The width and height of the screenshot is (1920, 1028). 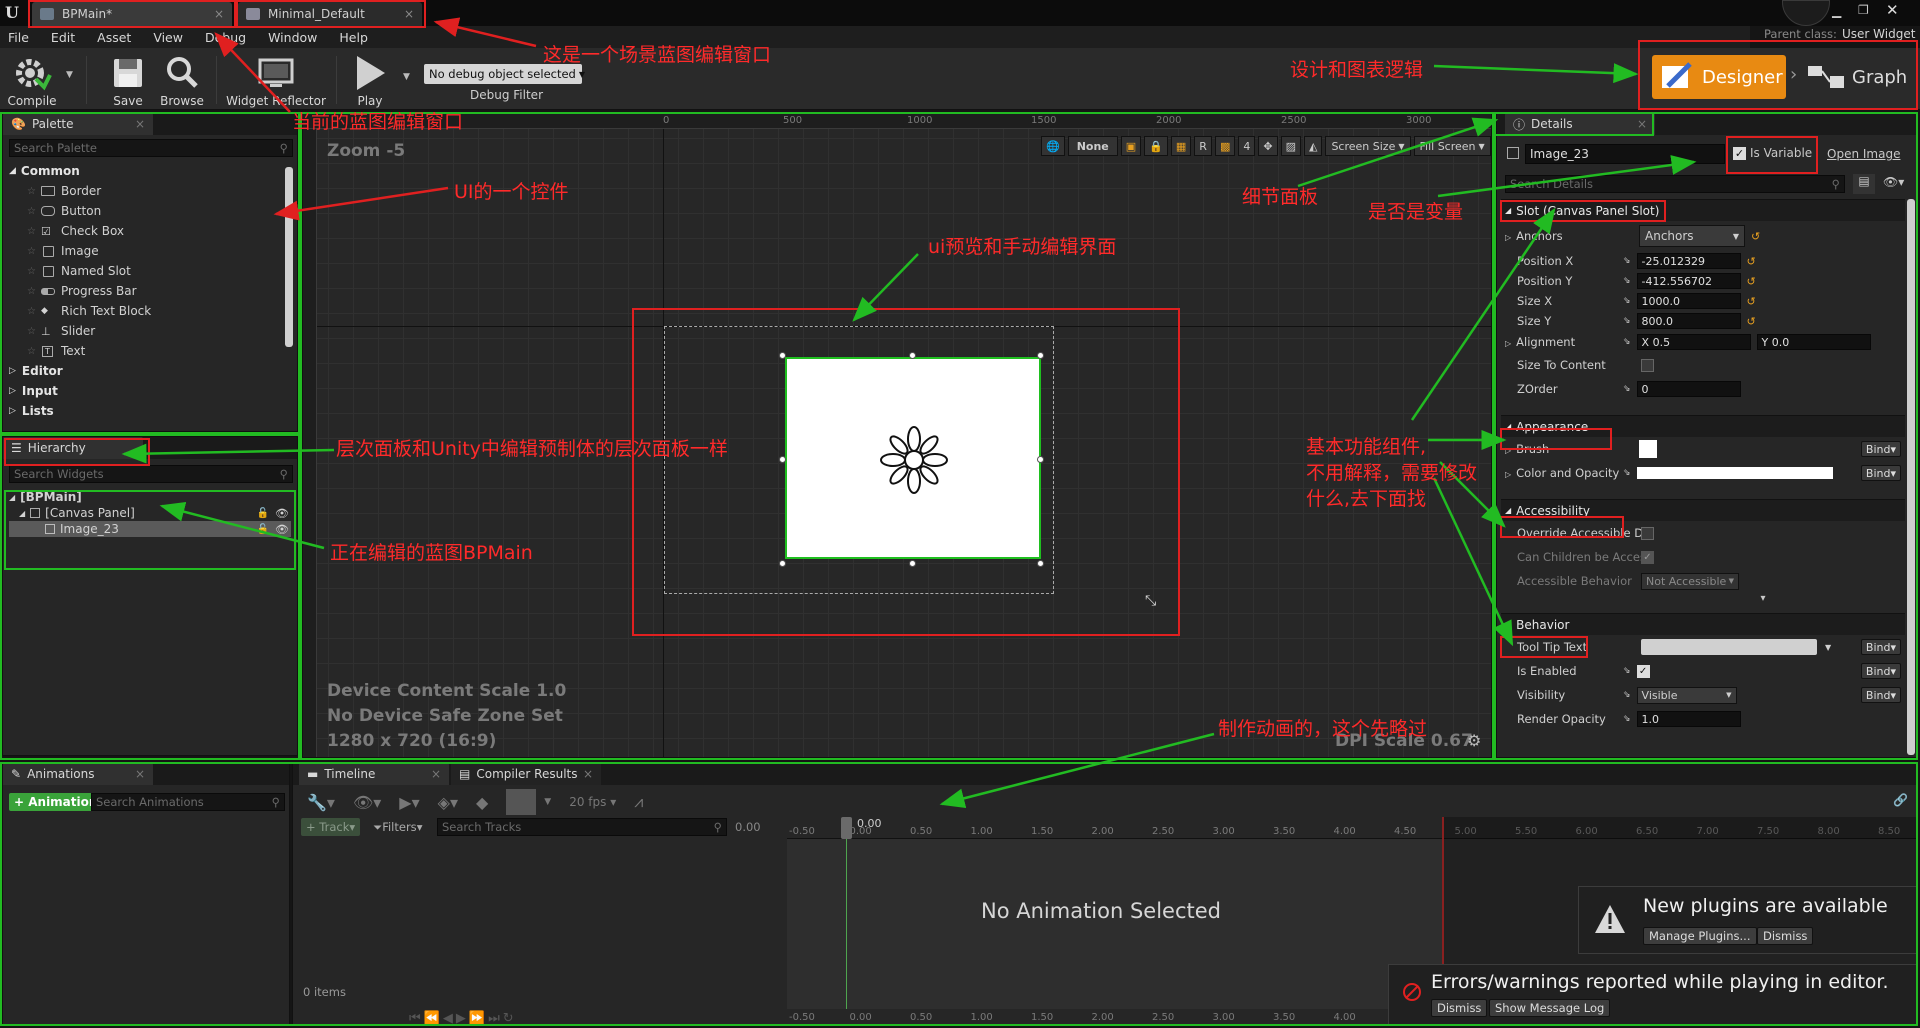 I want to click on annotation-animations: 制作动画的，这个先略过, so click(x=1323, y=729).